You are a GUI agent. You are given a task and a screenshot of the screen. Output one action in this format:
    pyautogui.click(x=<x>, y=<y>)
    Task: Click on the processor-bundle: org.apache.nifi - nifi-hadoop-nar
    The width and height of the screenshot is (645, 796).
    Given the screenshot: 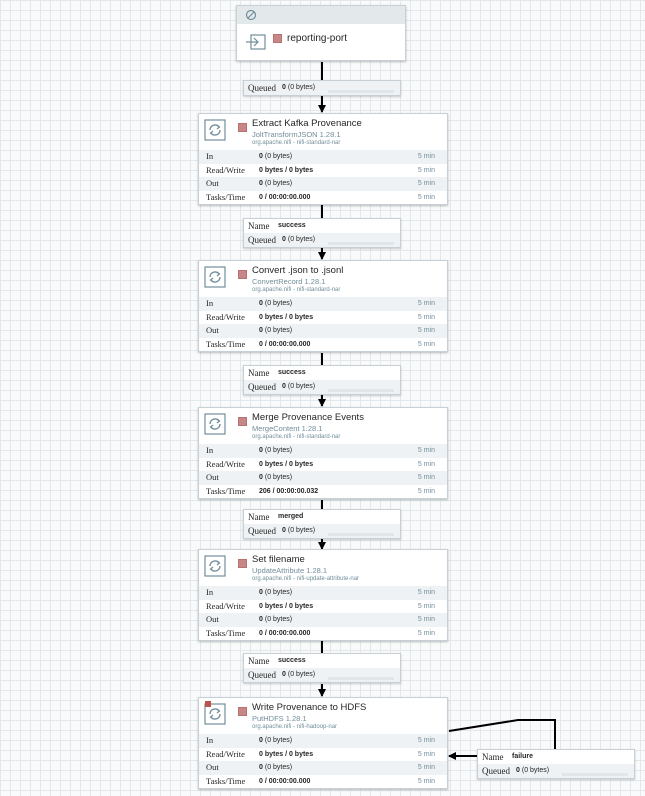 What is the action you would take?
    pyautogui.click(x=295, y=727)
    